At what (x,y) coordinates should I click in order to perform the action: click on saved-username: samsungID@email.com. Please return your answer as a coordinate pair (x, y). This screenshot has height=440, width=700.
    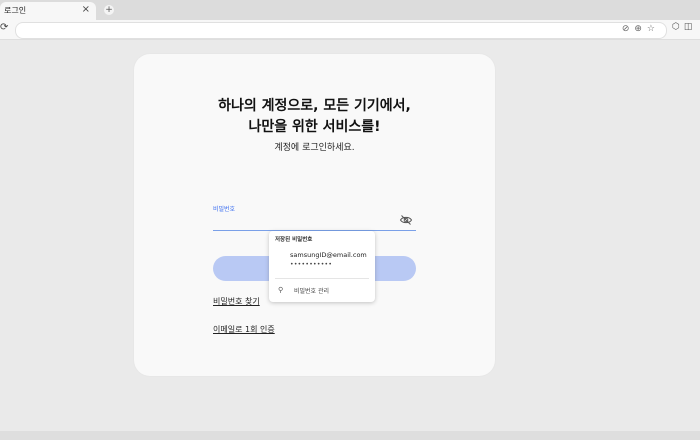
    Looking at the image, I should click on (328, 255).